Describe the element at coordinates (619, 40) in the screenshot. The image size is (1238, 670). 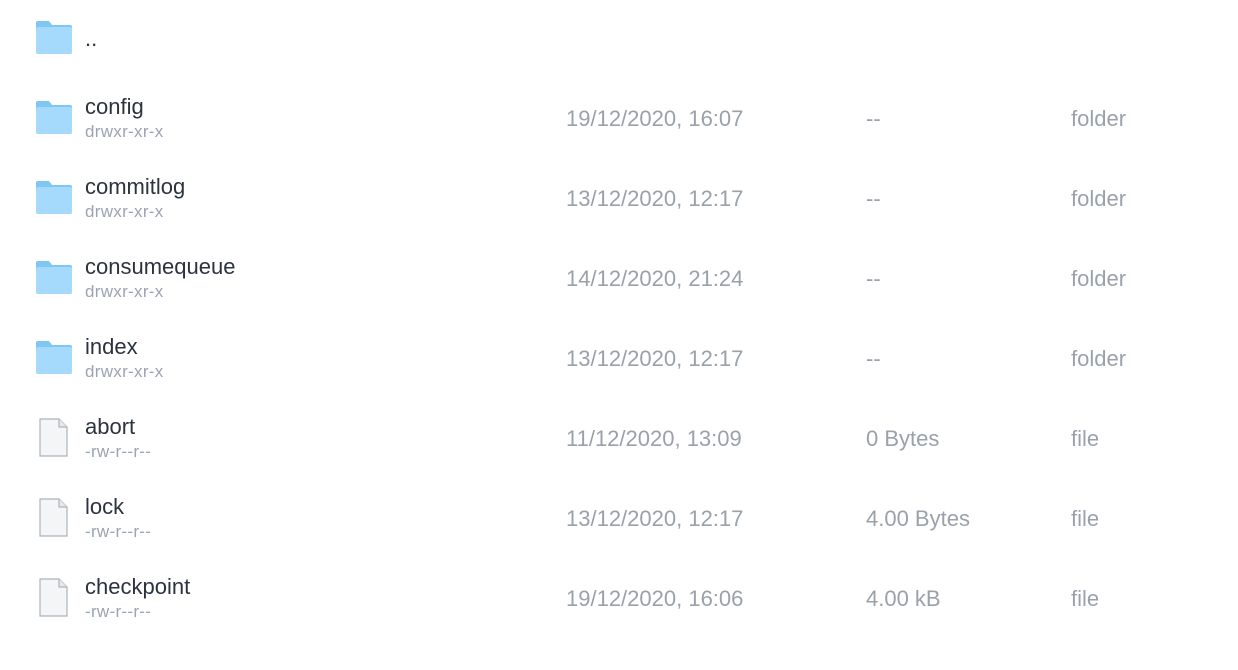
I see `parent-directory-row: ..` at that location.